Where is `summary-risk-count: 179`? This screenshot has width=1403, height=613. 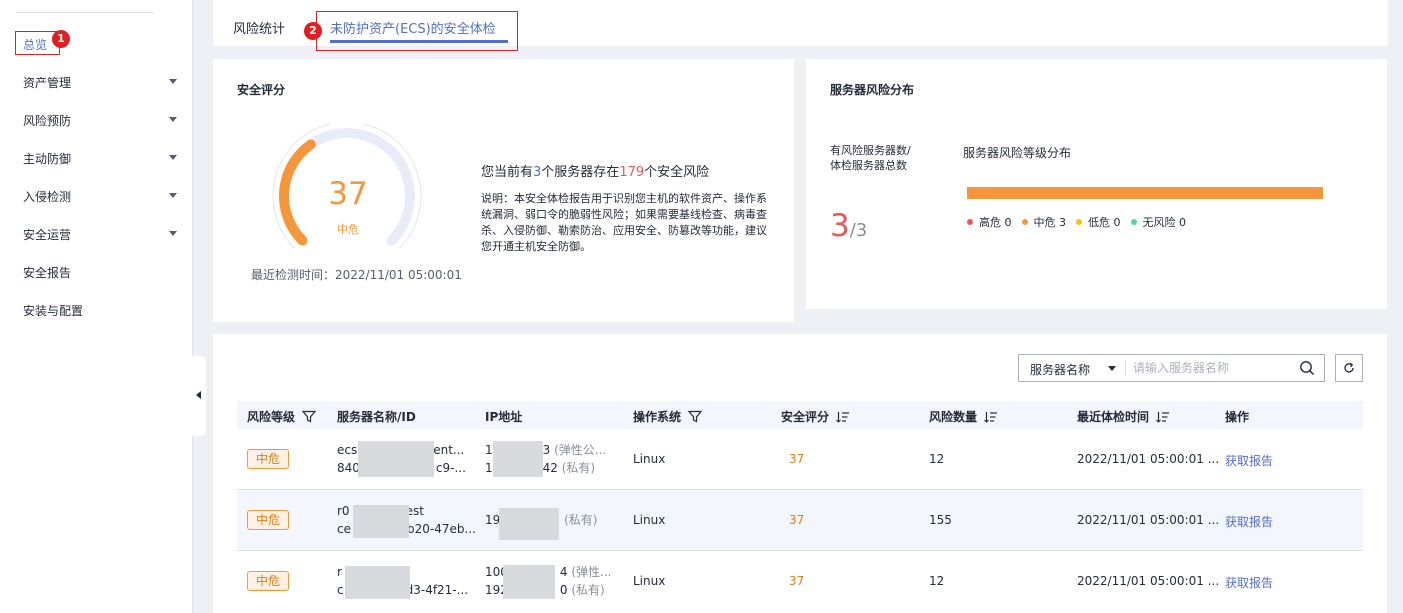 summary-risk-count: 179 is located at coordinates (632, 172).